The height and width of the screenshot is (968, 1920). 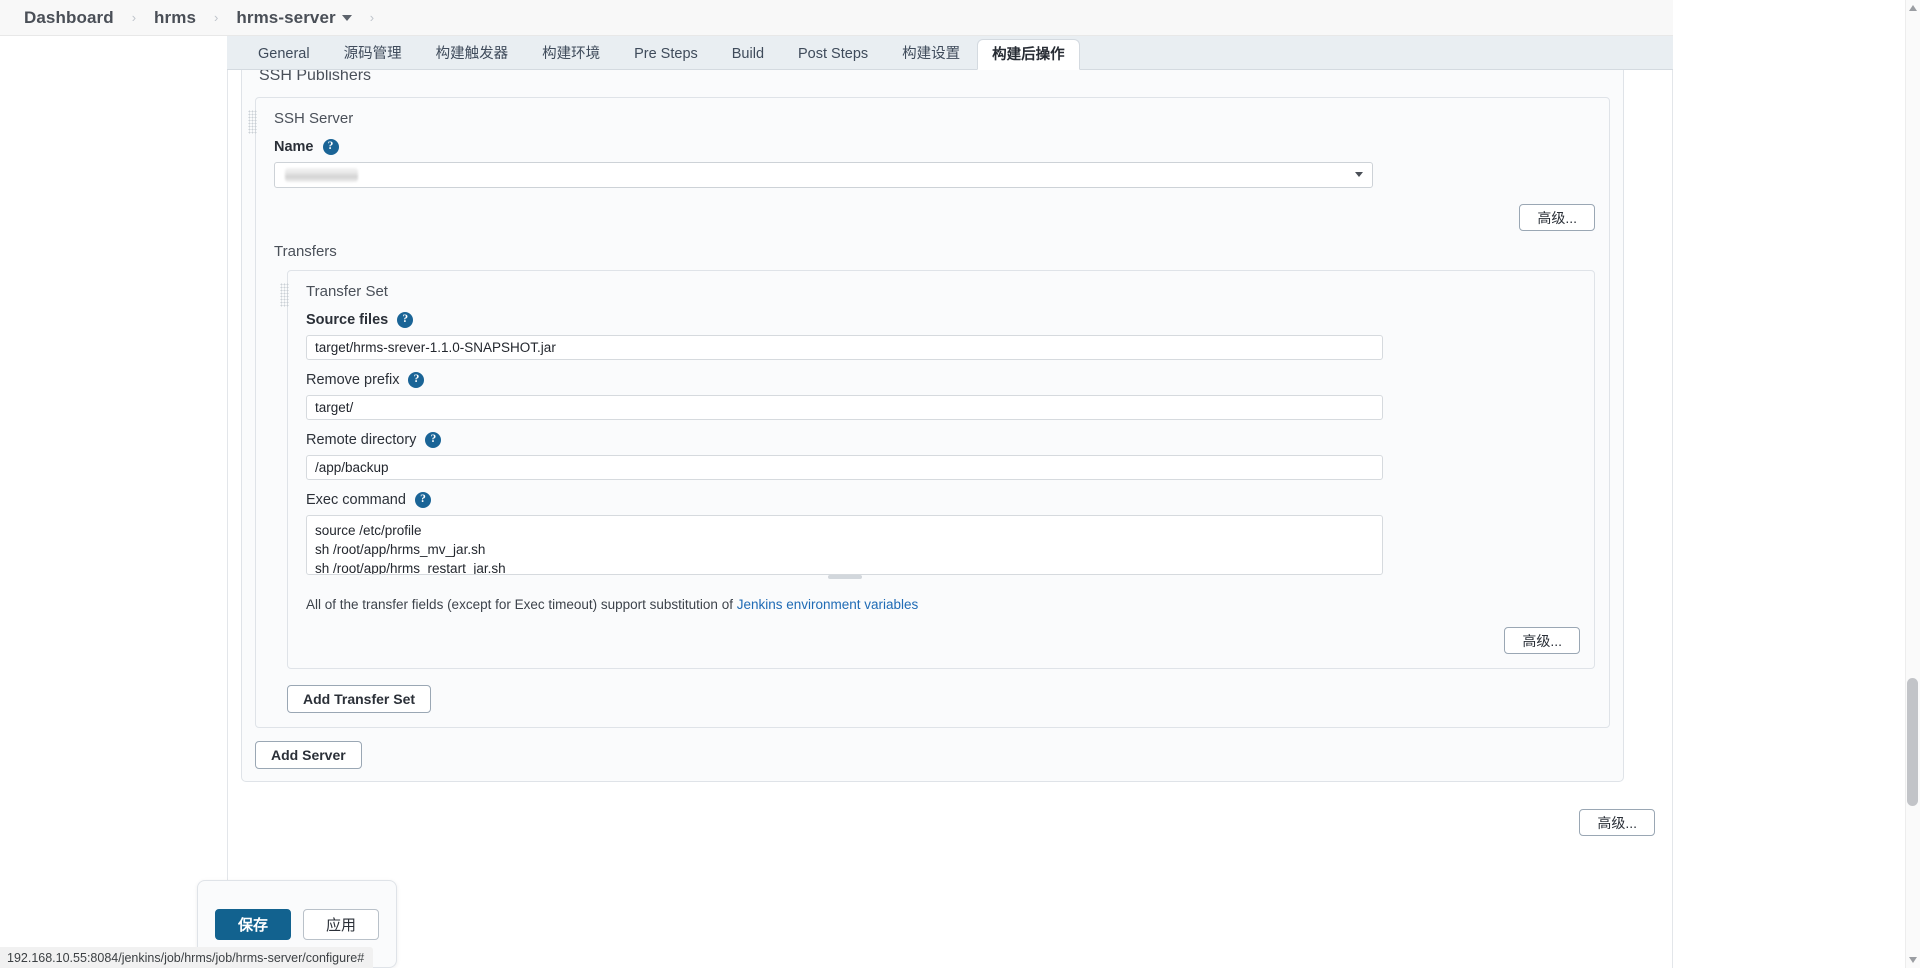 What do you see at coordinates (373, 54) in the screenshot?
I see `tab-source-management: 源码管理` at bounding box center [373, 54].